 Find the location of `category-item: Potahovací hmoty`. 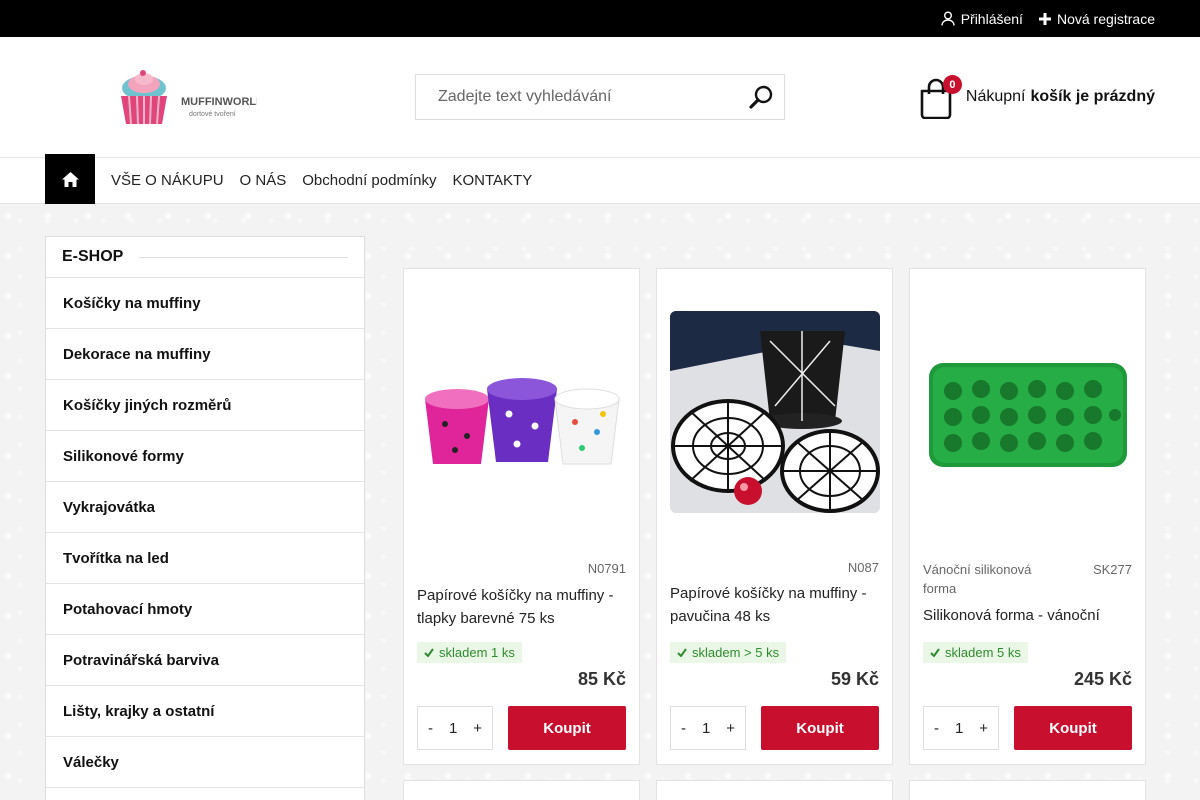

category-item: Potahovací hmoty is located at coordinates (205, 608).